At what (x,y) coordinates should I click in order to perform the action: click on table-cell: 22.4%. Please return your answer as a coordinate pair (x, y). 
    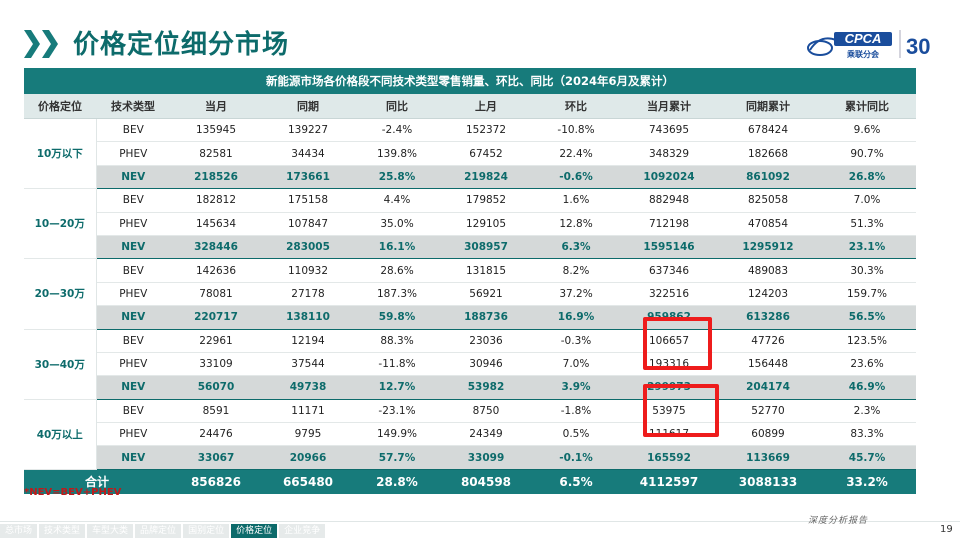
    Looking at the image, I should click on (576, 153).